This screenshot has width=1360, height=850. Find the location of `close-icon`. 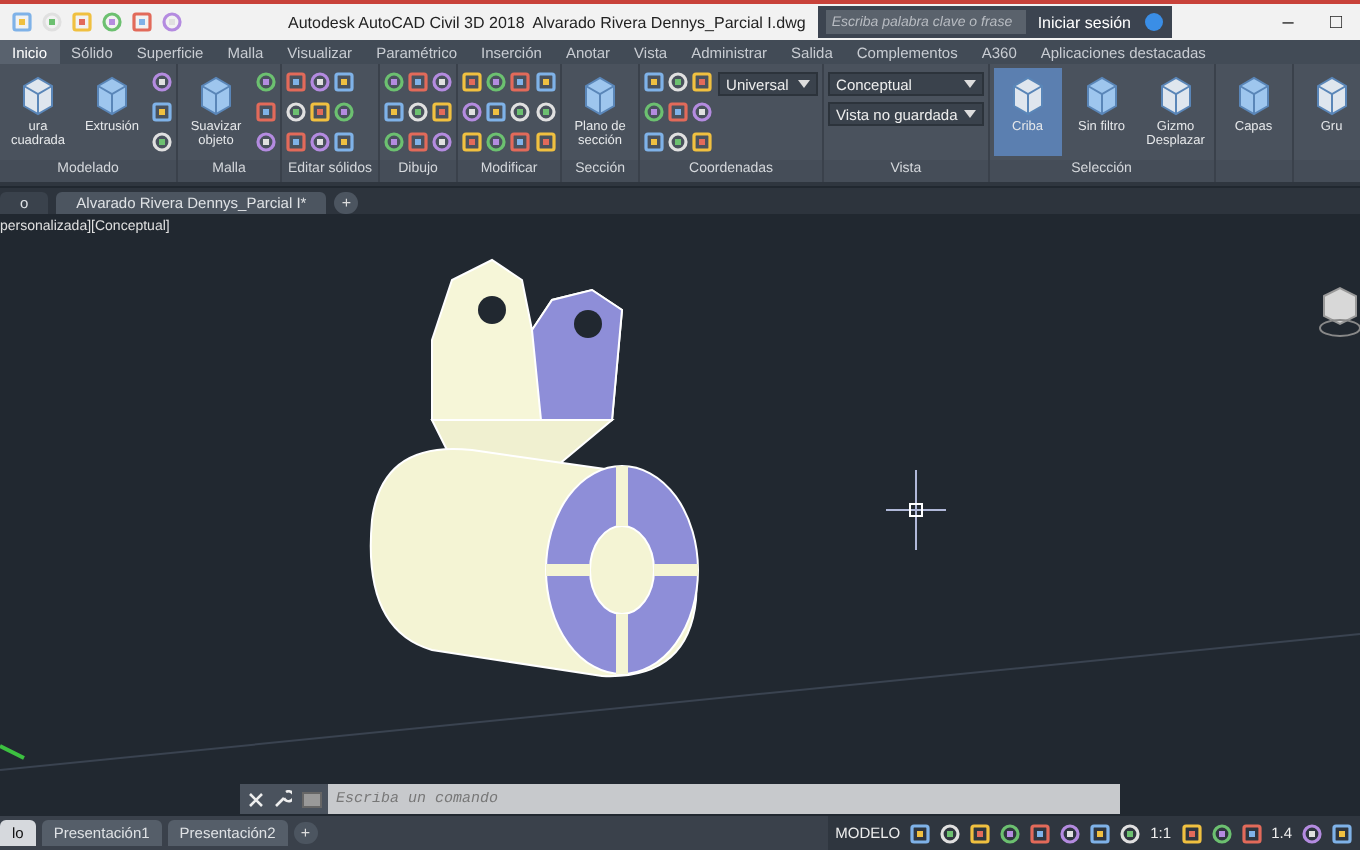

close-icon is located at coordinates (256, 799).